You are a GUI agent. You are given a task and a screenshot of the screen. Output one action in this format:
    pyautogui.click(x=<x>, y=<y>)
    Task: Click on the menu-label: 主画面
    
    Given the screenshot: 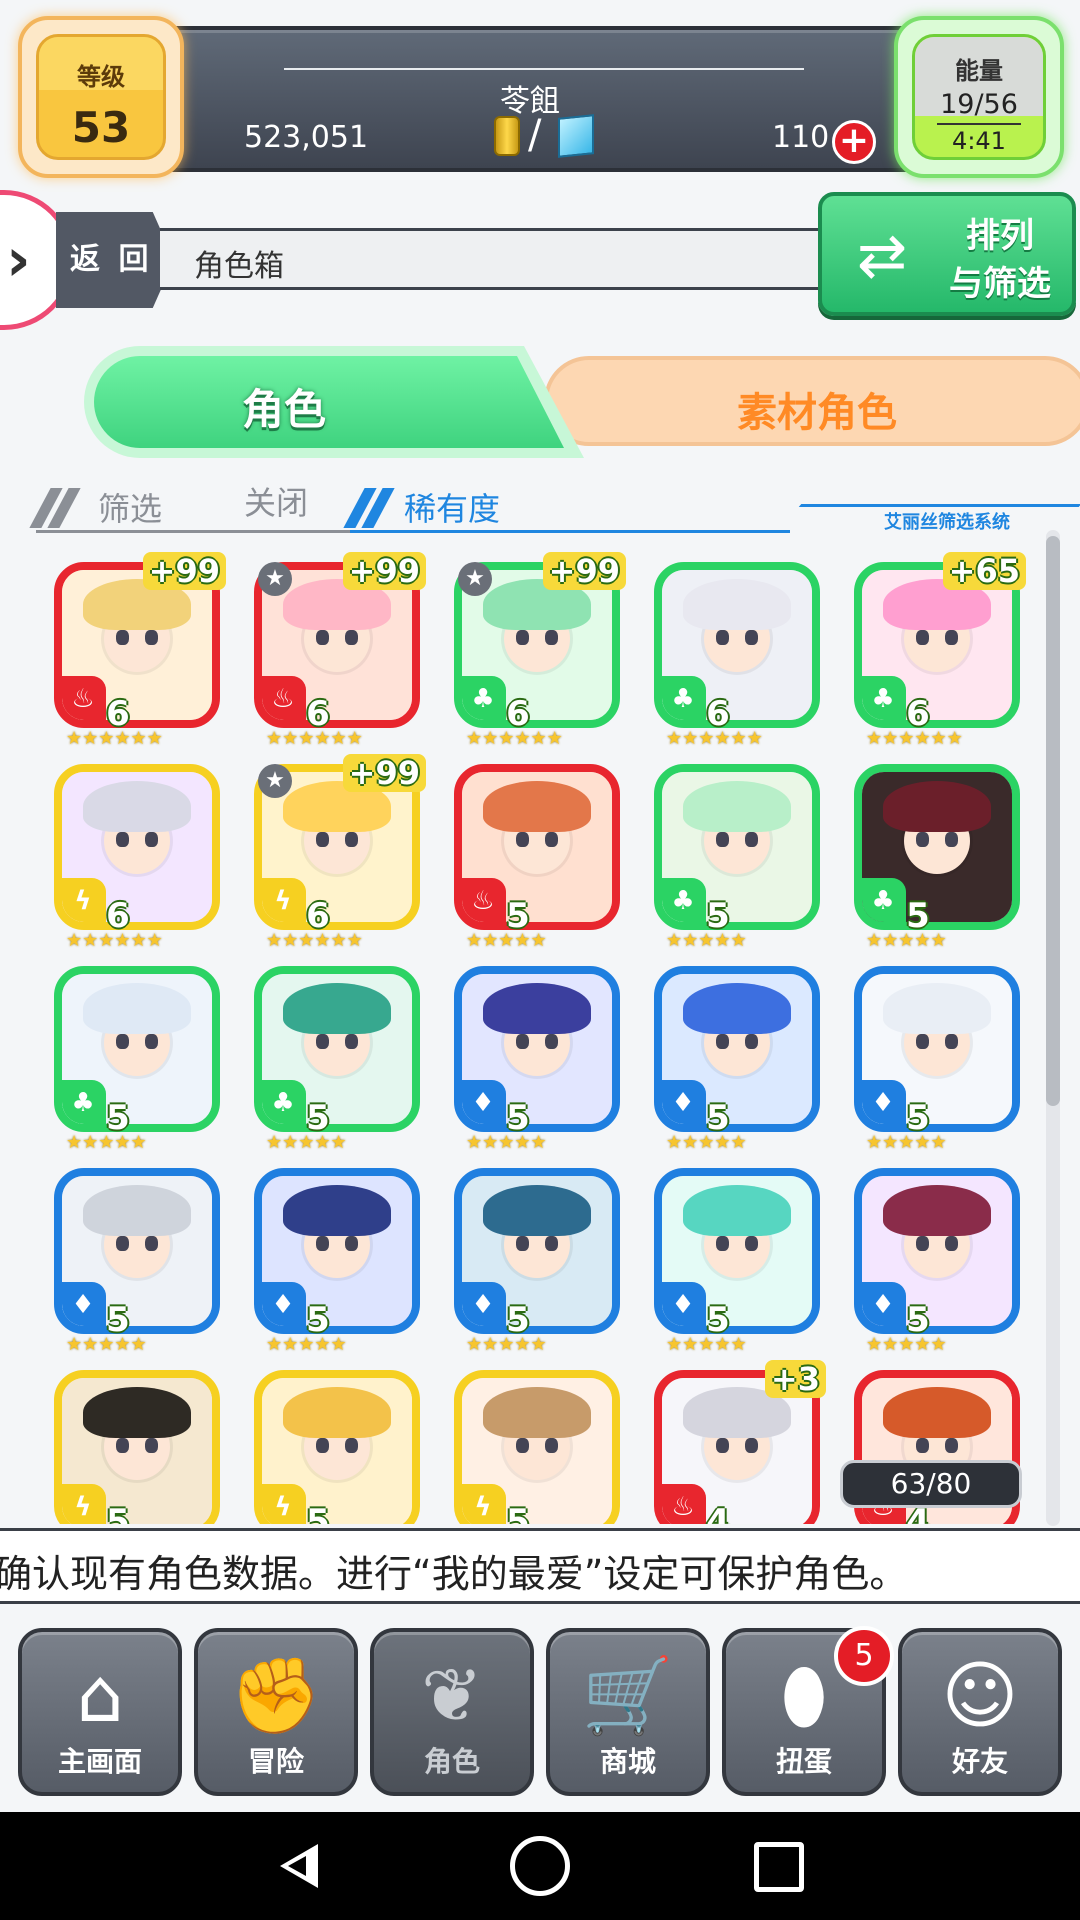 What is the action you would take?
    pyautogui.click(x=99, y=1761)
    